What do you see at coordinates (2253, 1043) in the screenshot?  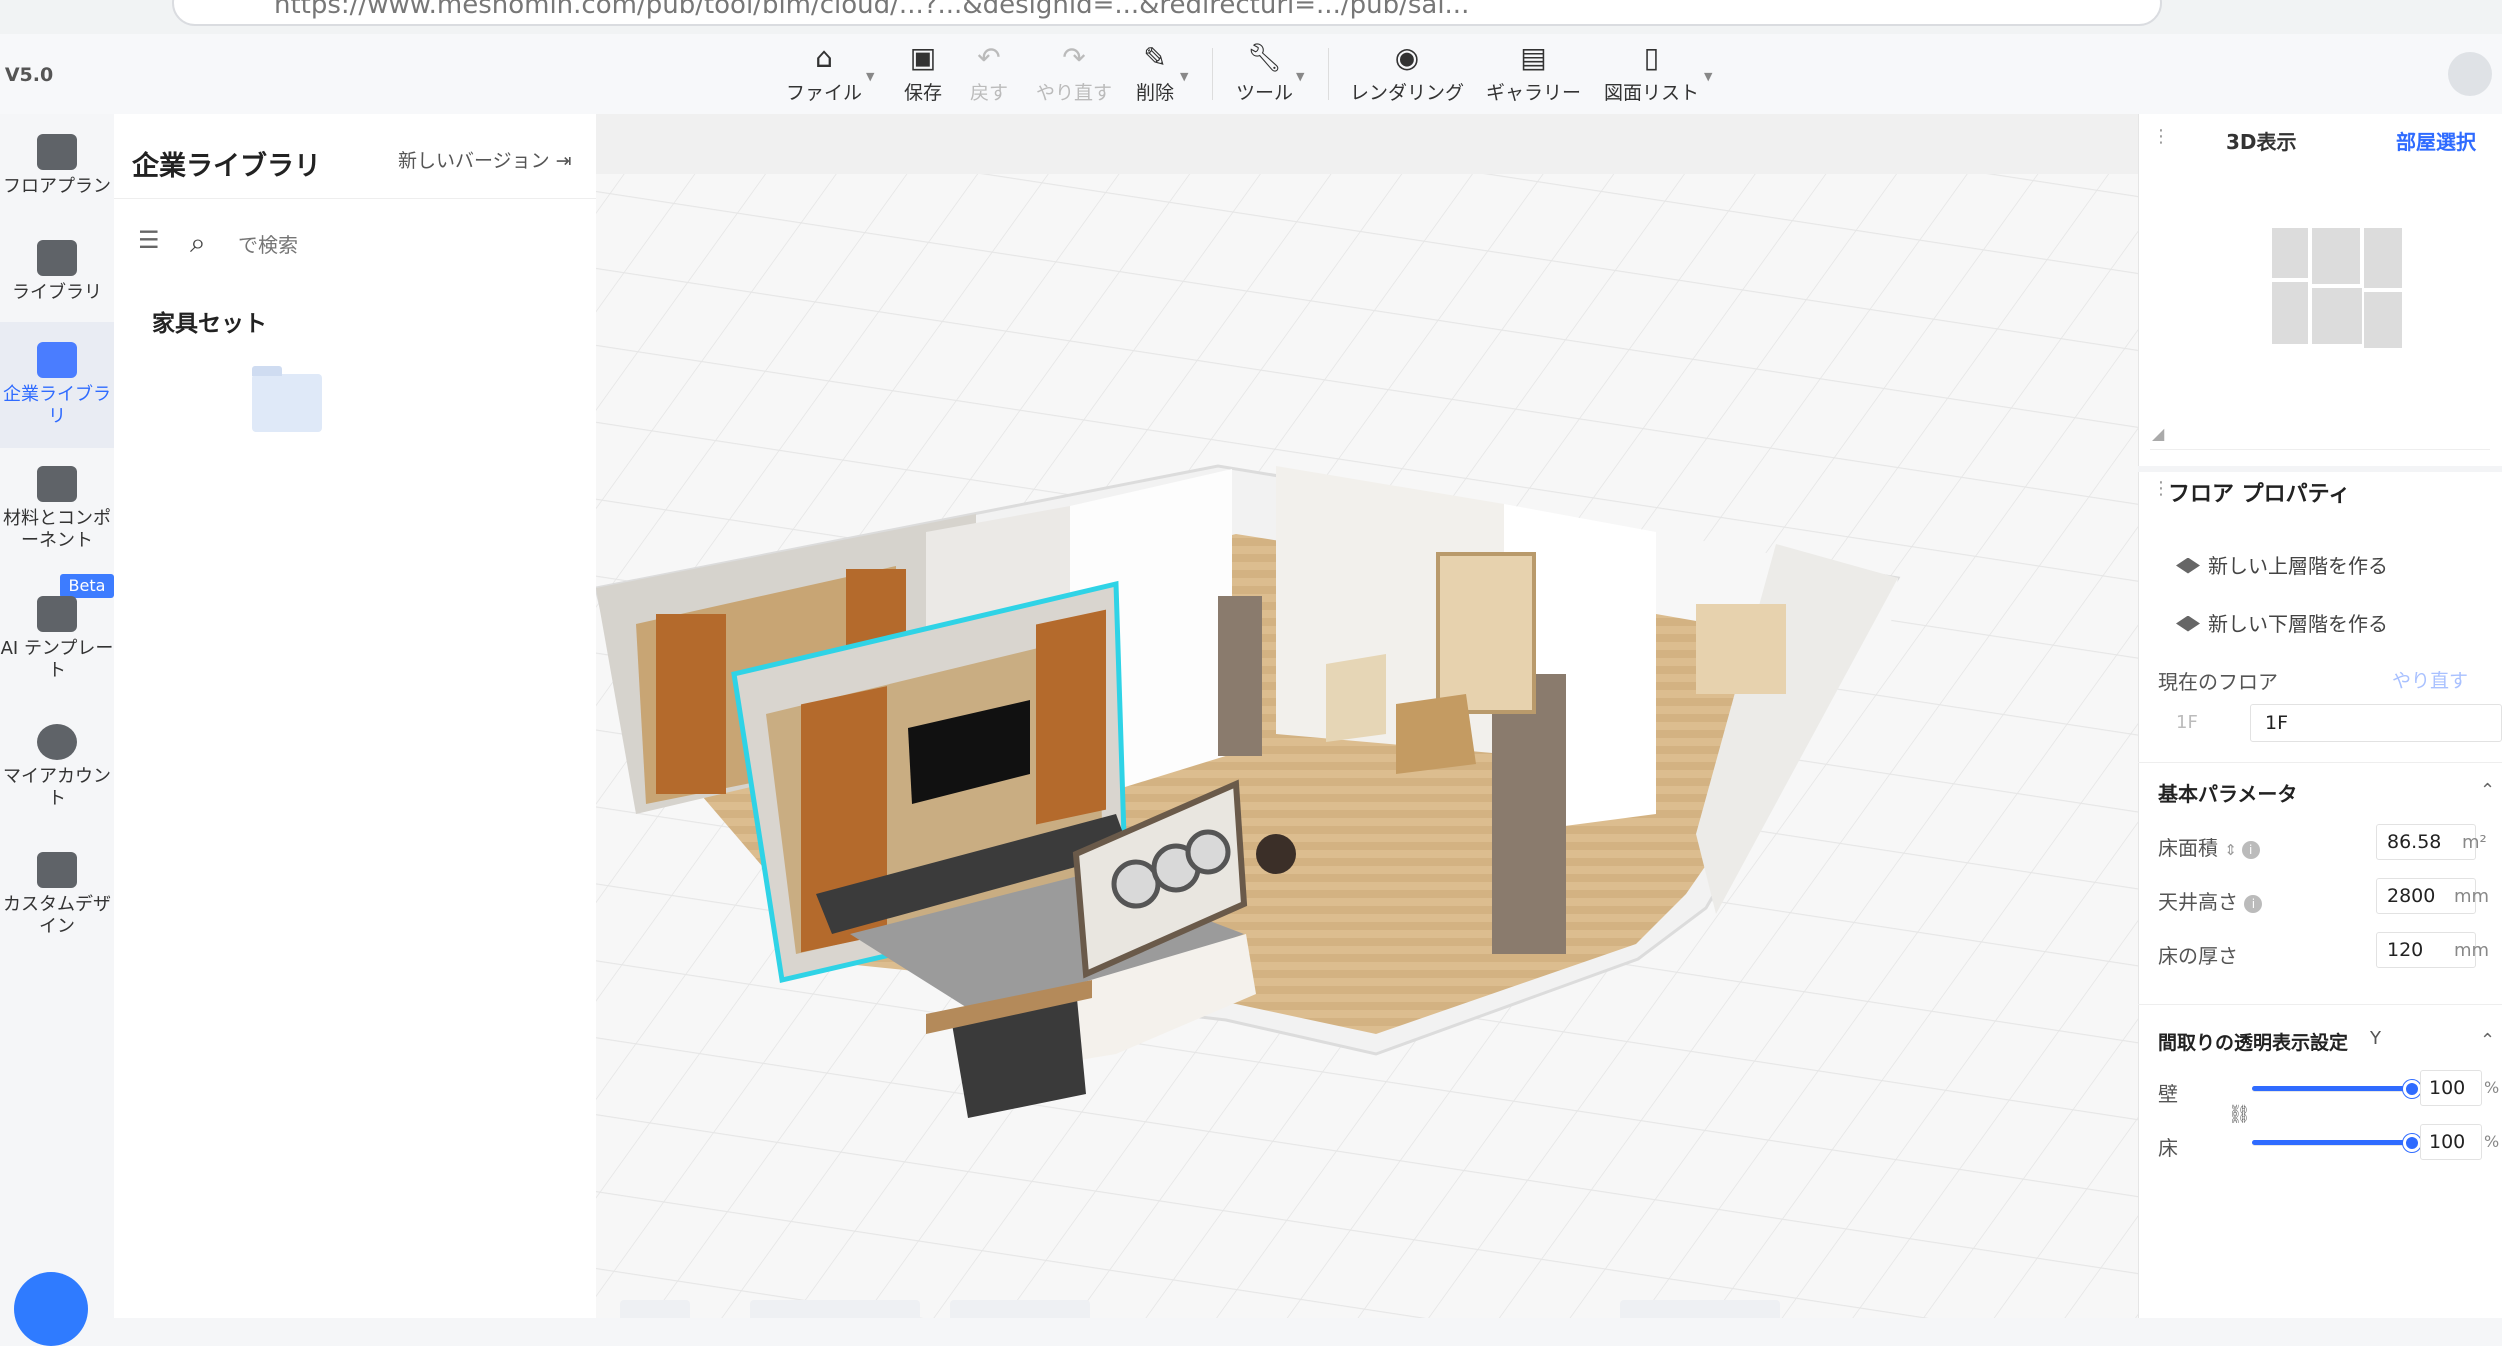 I see `transparency-title: 間取りの透明表示設定` at bounding box center [2253, 1043].